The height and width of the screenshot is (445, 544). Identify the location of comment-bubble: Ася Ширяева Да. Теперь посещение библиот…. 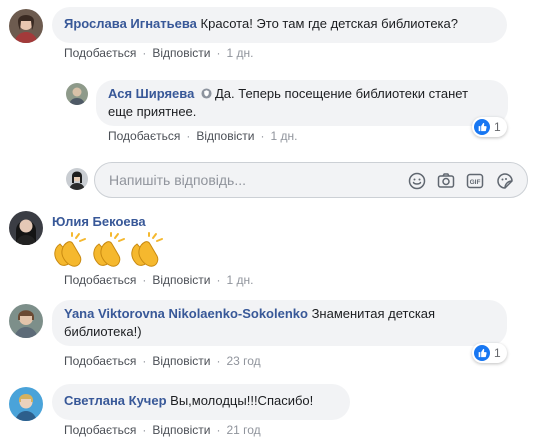
(302, 103).